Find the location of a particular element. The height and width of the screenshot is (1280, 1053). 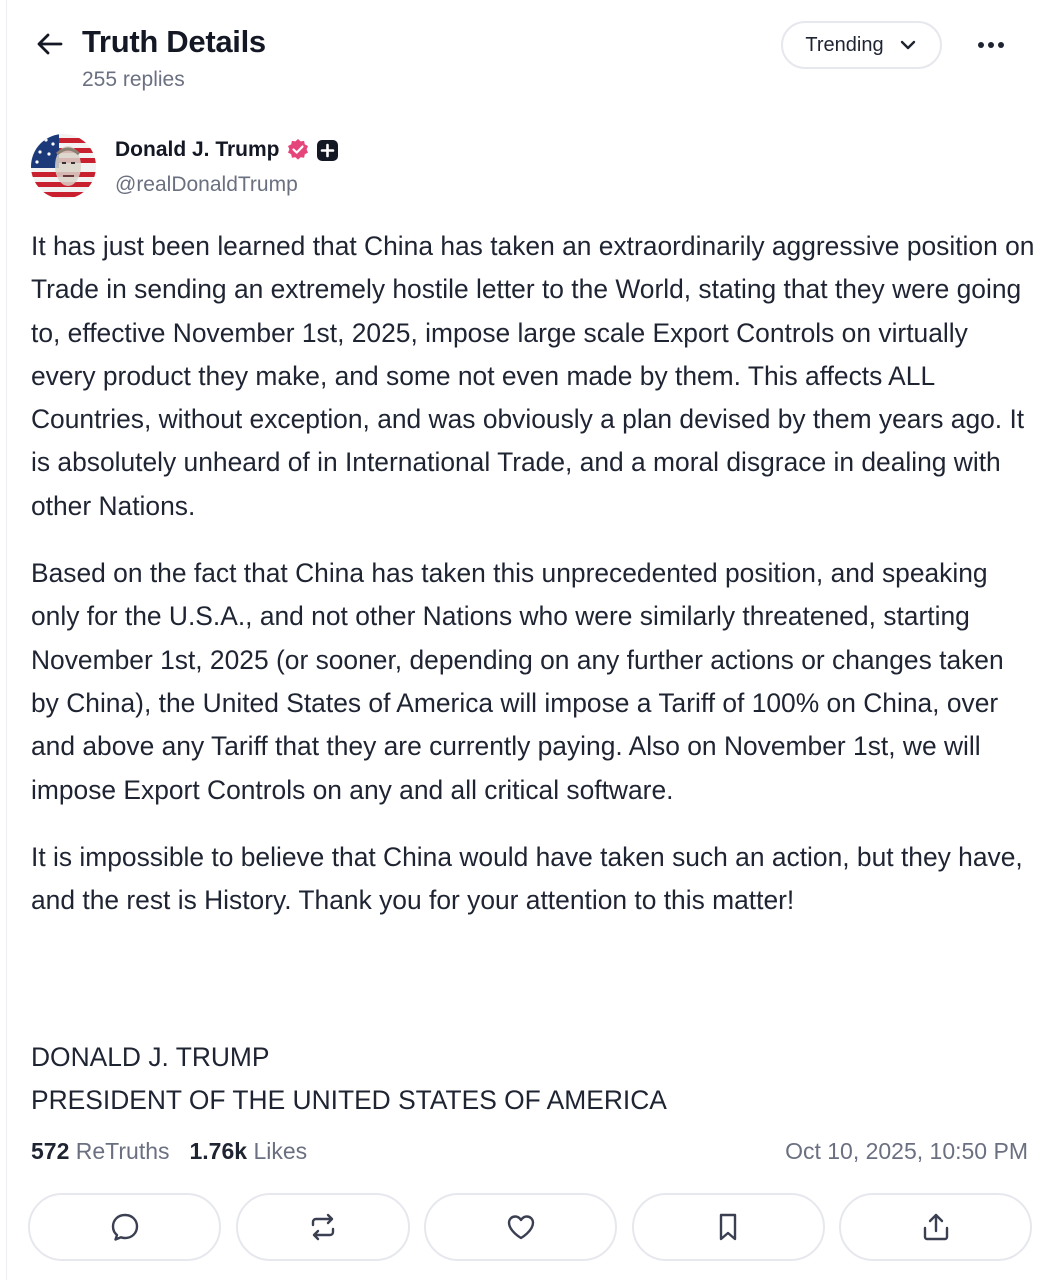

like-button is located at coordinates (520, 1227).